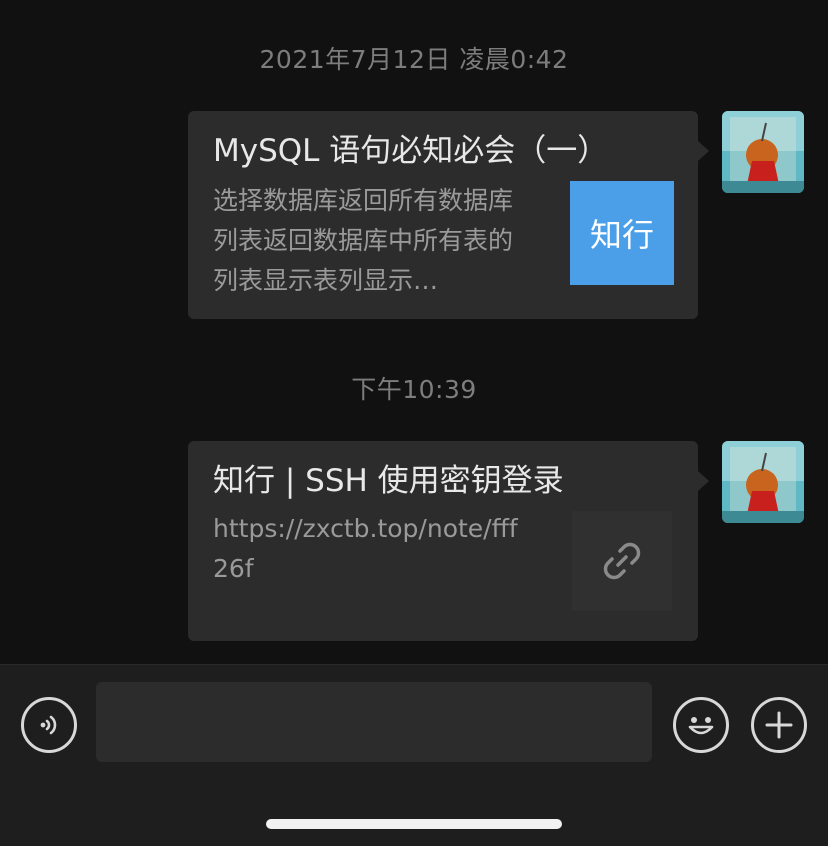 The width and height of the screenshot is (828, 846). I want to click on card-title: MySQL 语句必知必会（一）, so click(411, 151).